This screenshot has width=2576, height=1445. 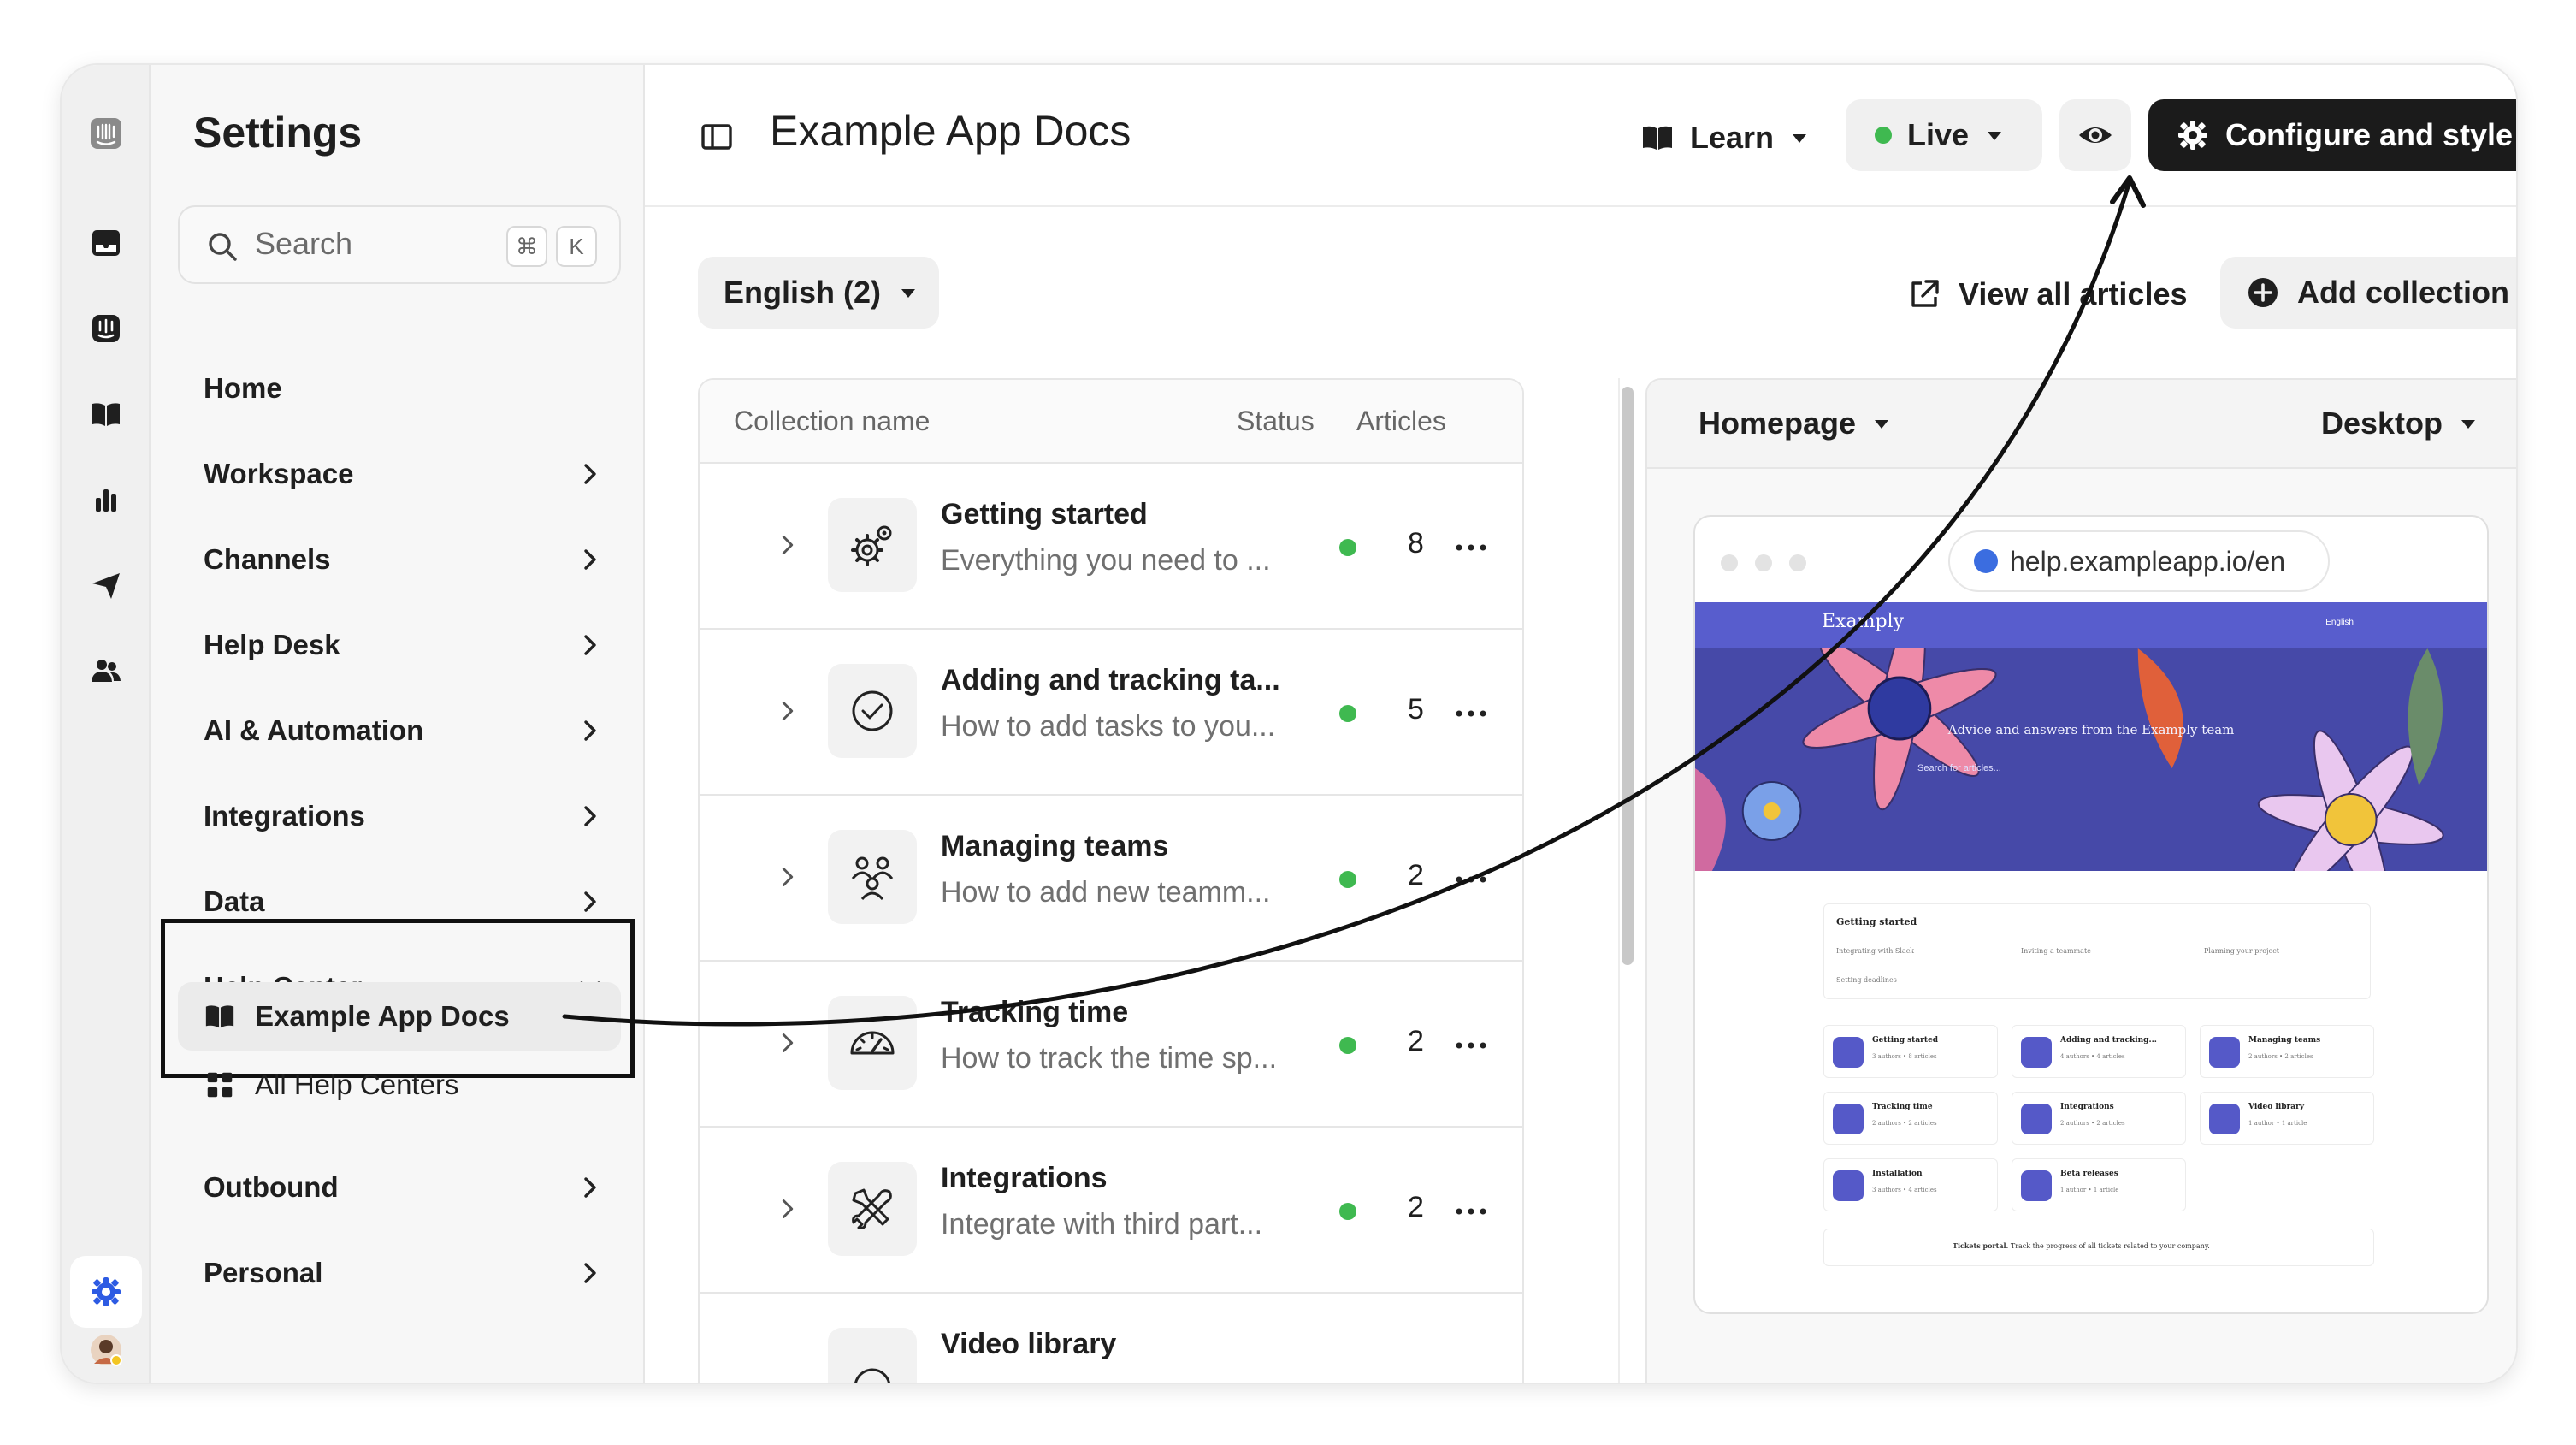 I want to click on sub-item-example-app-docs: Example App Docs, so click(x=357, y=1016).